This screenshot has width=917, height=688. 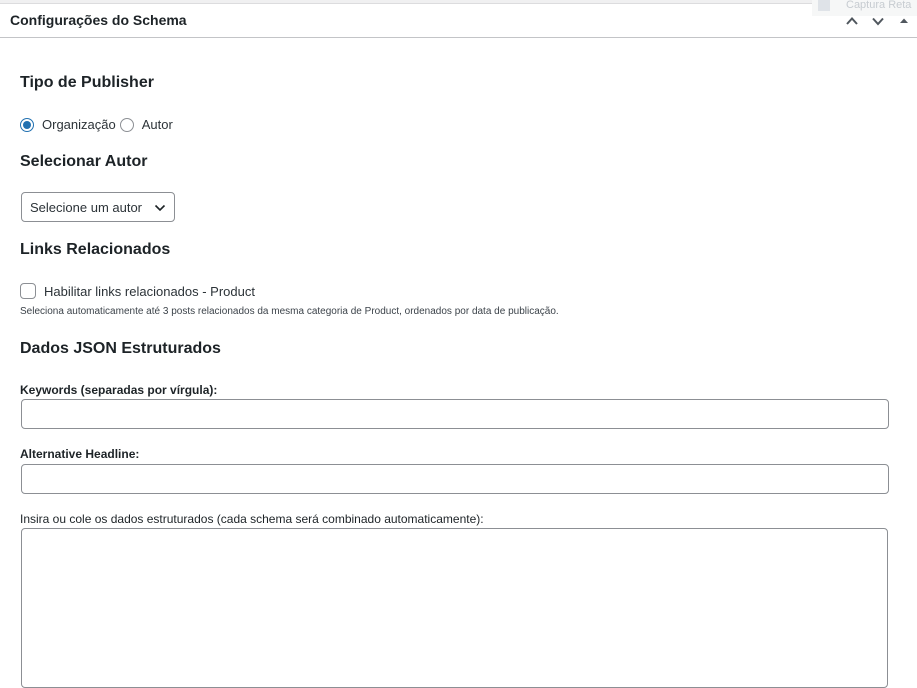 I want to click on chevron-up-icon, so click(x=852, y=21).